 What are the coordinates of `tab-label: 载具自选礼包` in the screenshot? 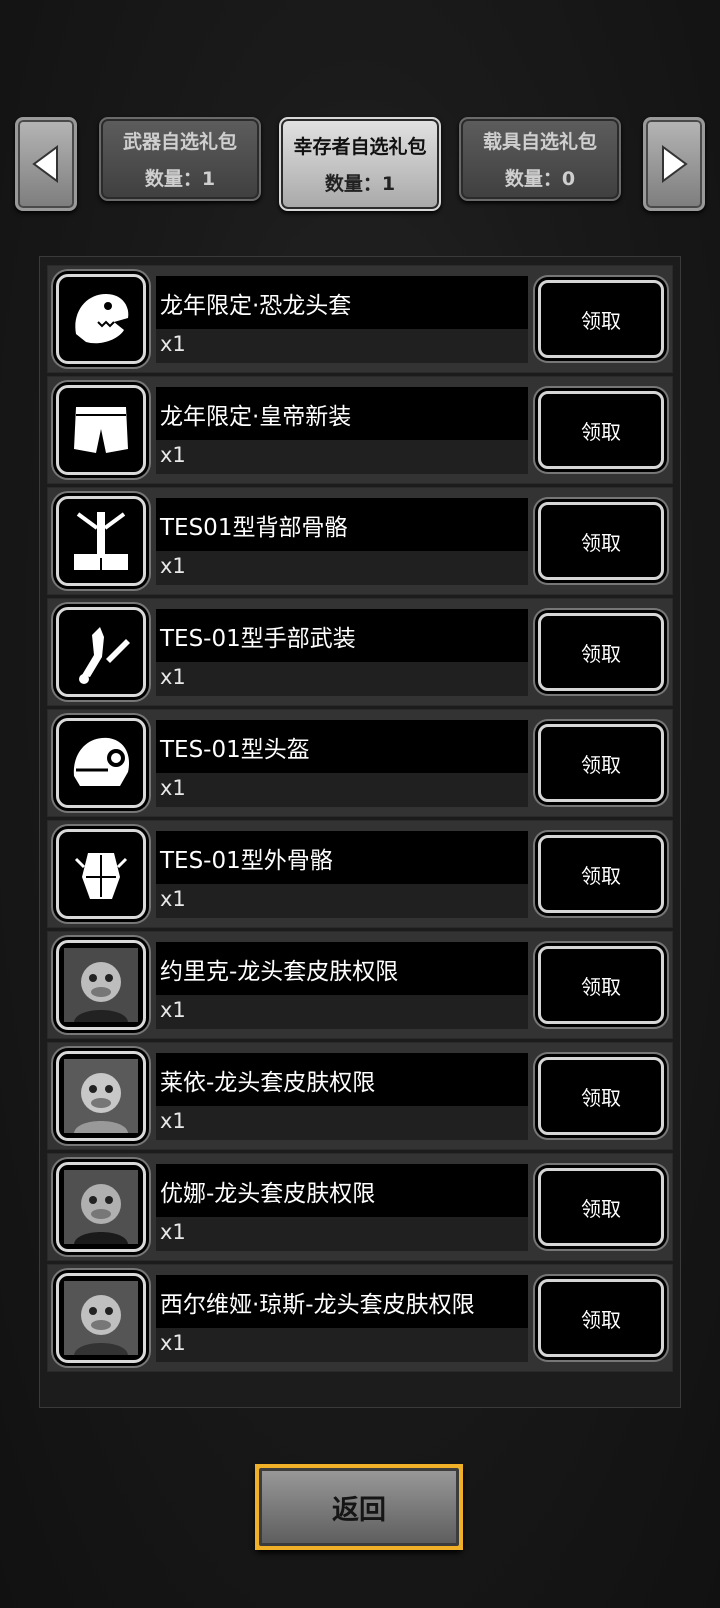 It's located at (539, 142).